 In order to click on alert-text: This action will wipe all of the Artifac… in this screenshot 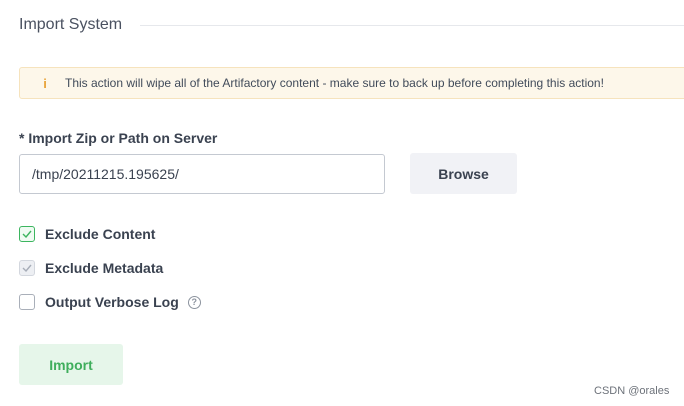, I will do `click(334, 83)`.